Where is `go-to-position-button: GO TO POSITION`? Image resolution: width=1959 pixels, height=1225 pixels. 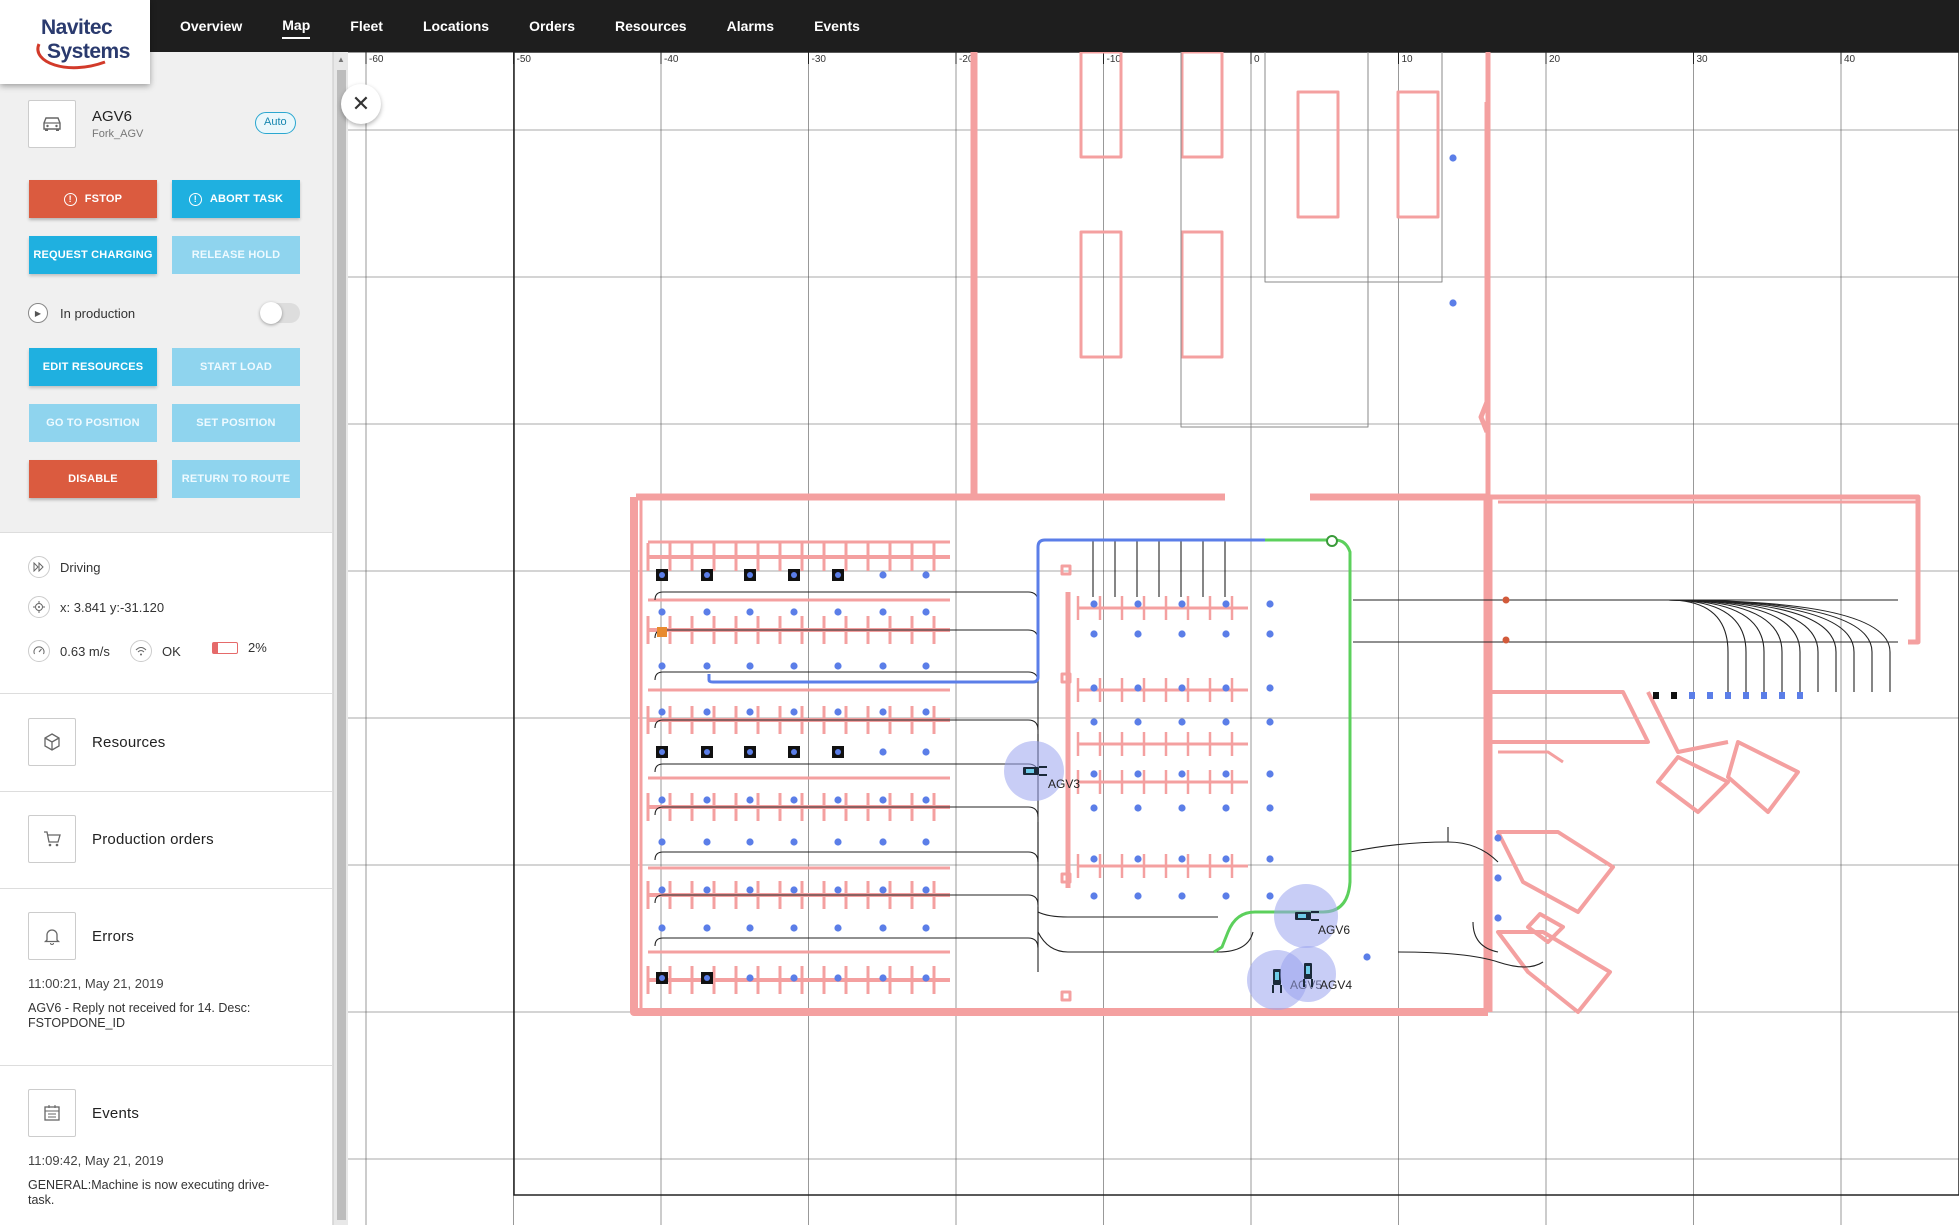
go-to-position-button: GO TO POSITION is located at coordinates (93, 423).